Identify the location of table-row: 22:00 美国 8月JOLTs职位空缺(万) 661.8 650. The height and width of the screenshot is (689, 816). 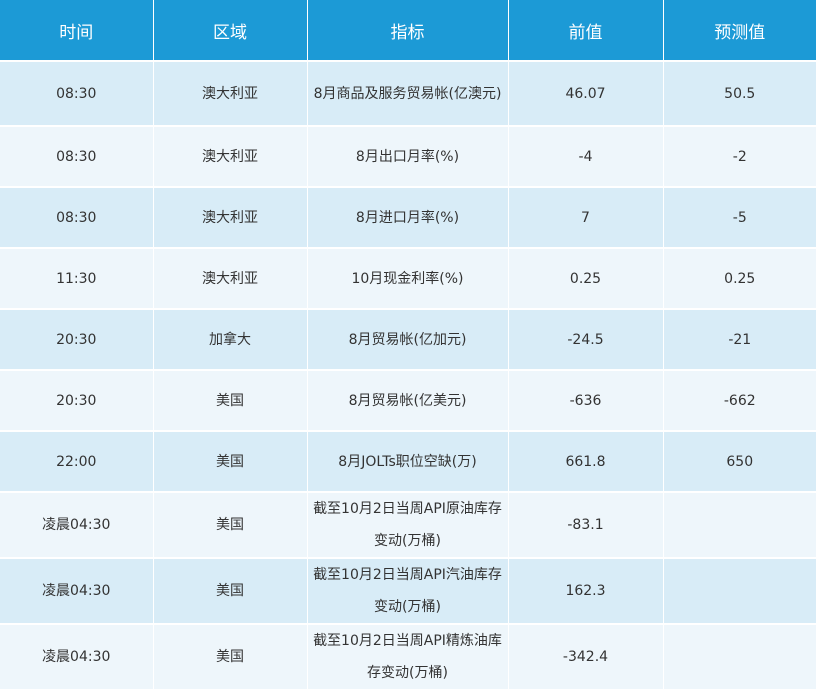
(408, 461).